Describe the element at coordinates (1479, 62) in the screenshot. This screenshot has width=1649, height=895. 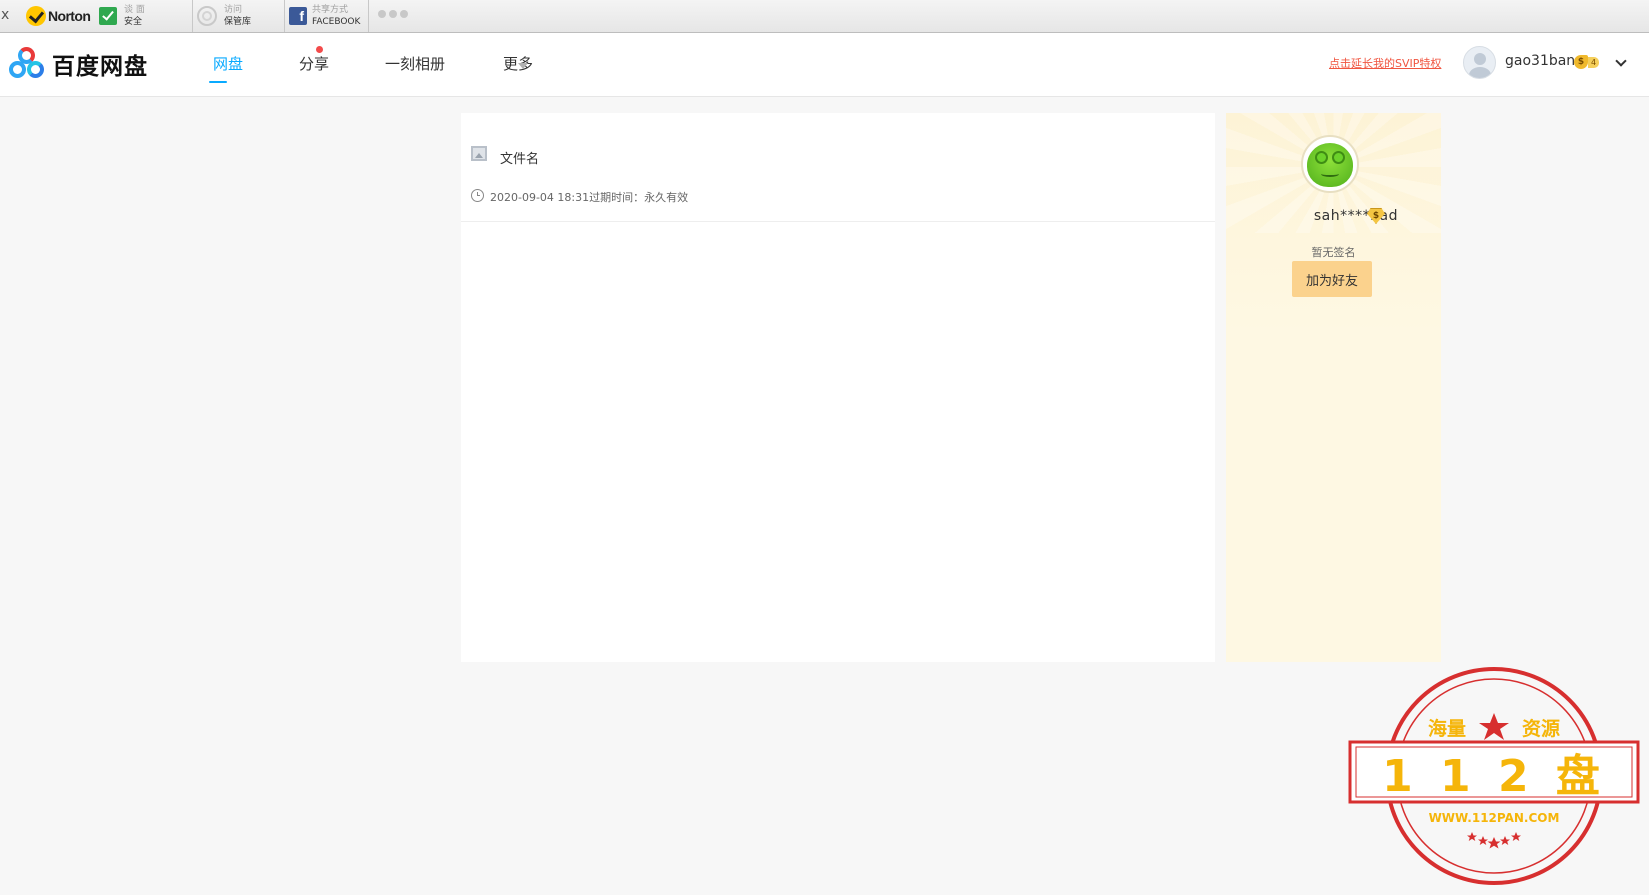
I see `user-avatar` at that location.